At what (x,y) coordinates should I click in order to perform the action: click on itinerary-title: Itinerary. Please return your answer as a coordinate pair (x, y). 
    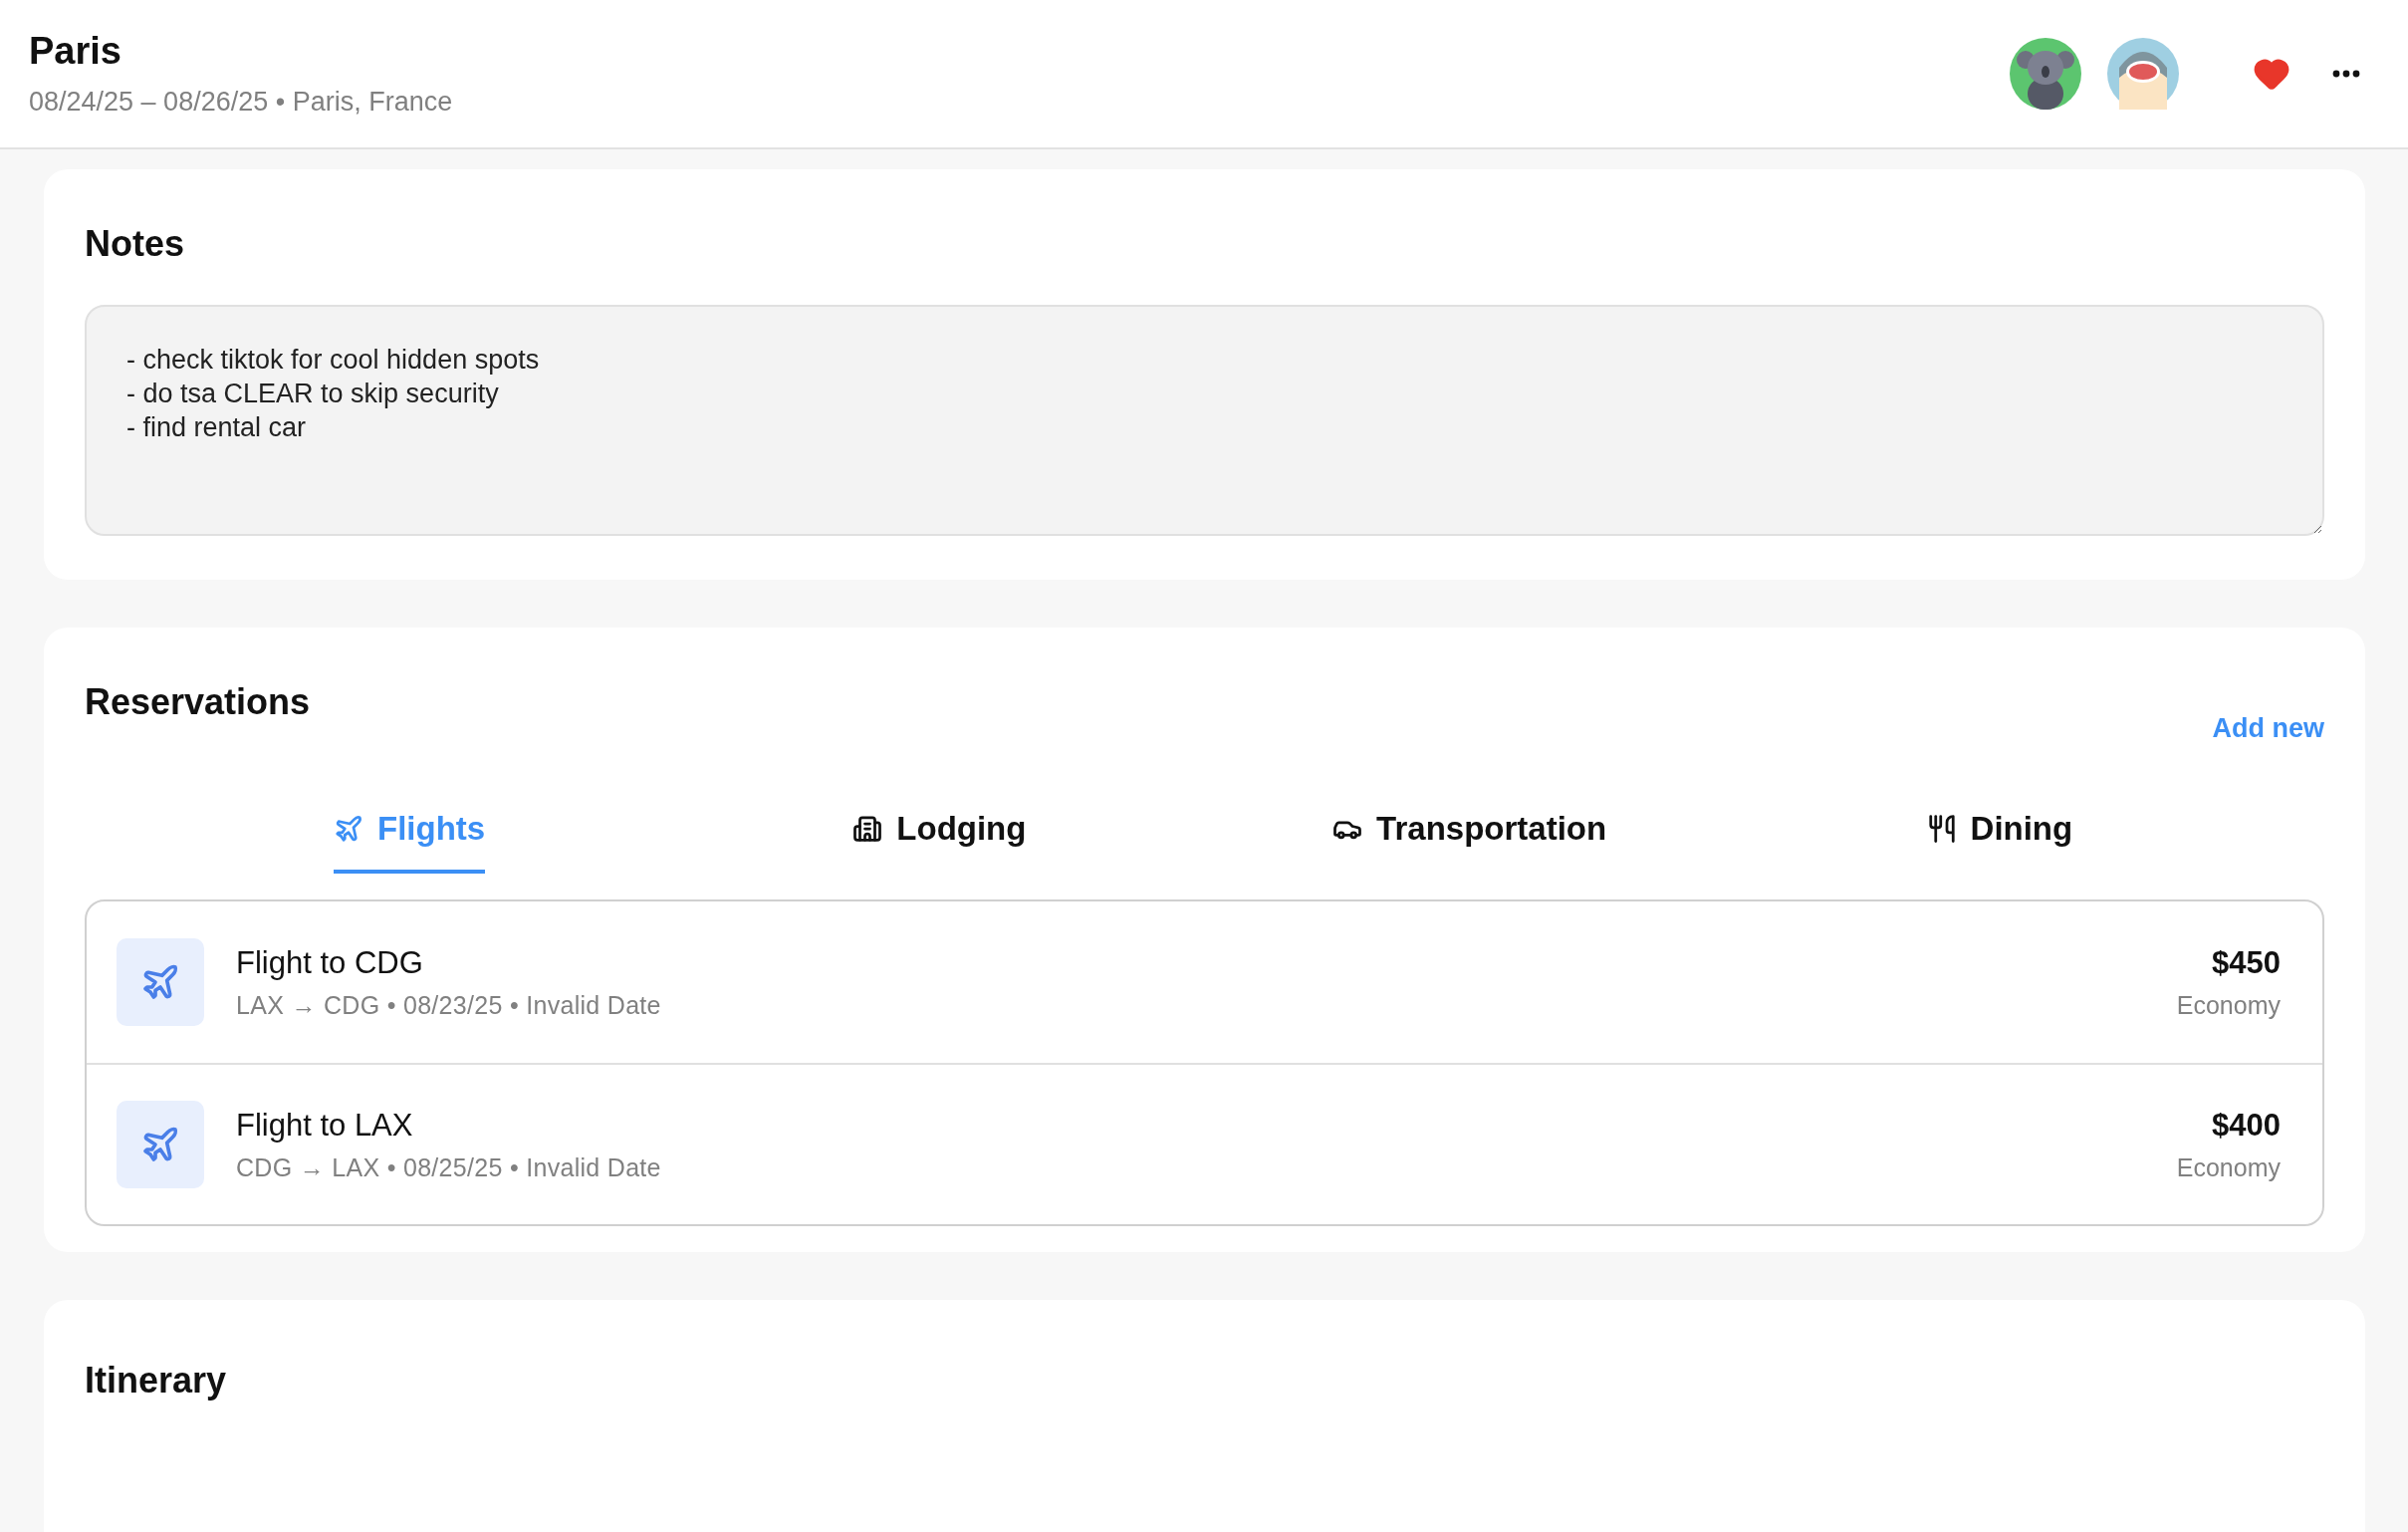
    Looking at the image, I should click on (156, 1381).